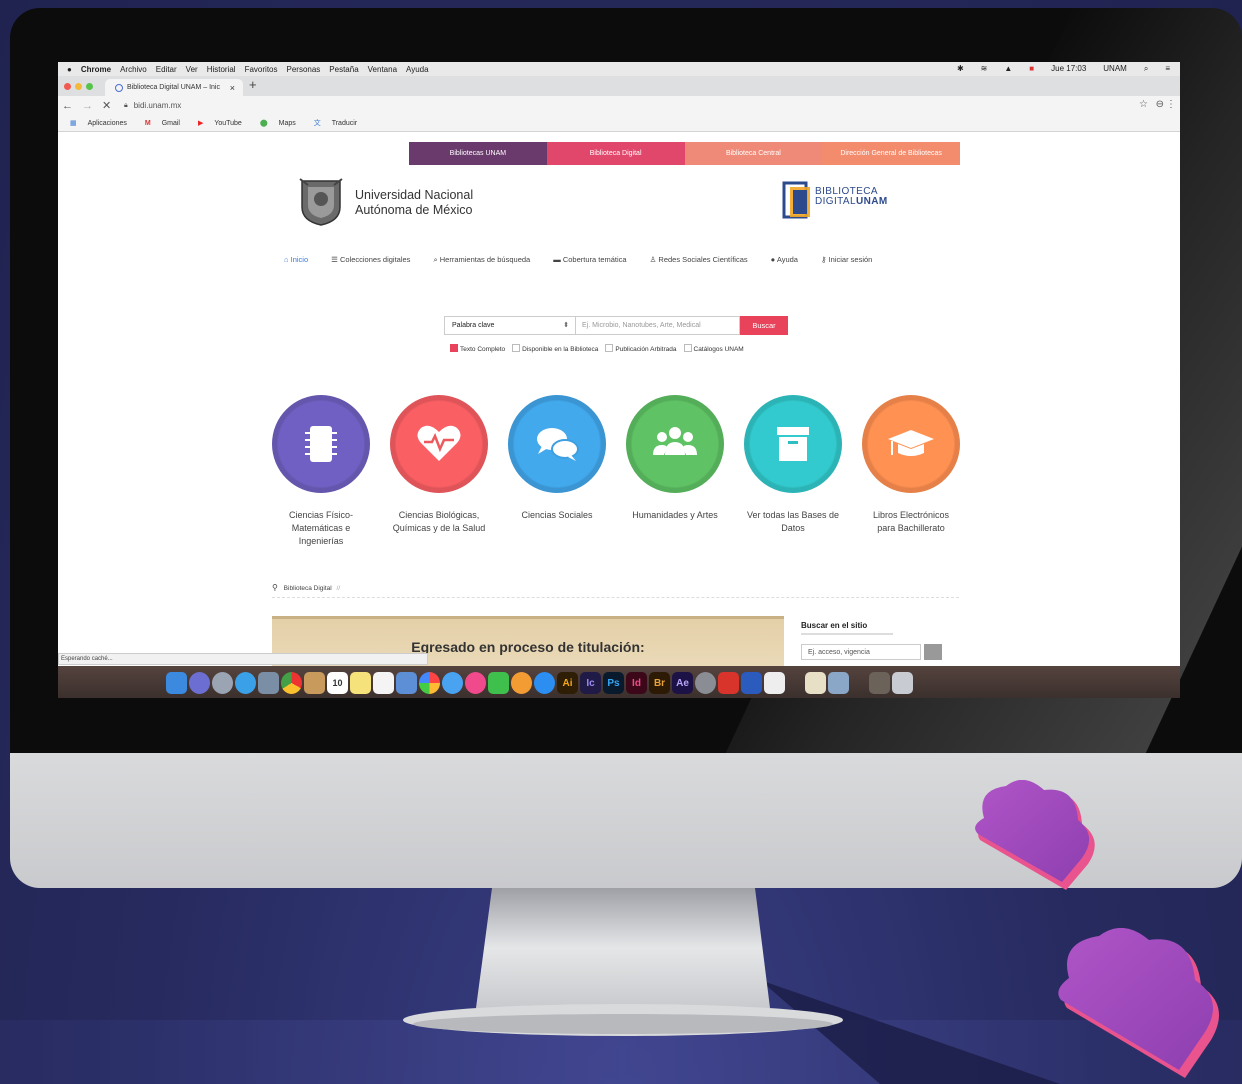  What do you see at coordinates (158, 123) in the screenshot?
I see `bookmark-gmail: M Gmail` at bounding box center [158, 123].